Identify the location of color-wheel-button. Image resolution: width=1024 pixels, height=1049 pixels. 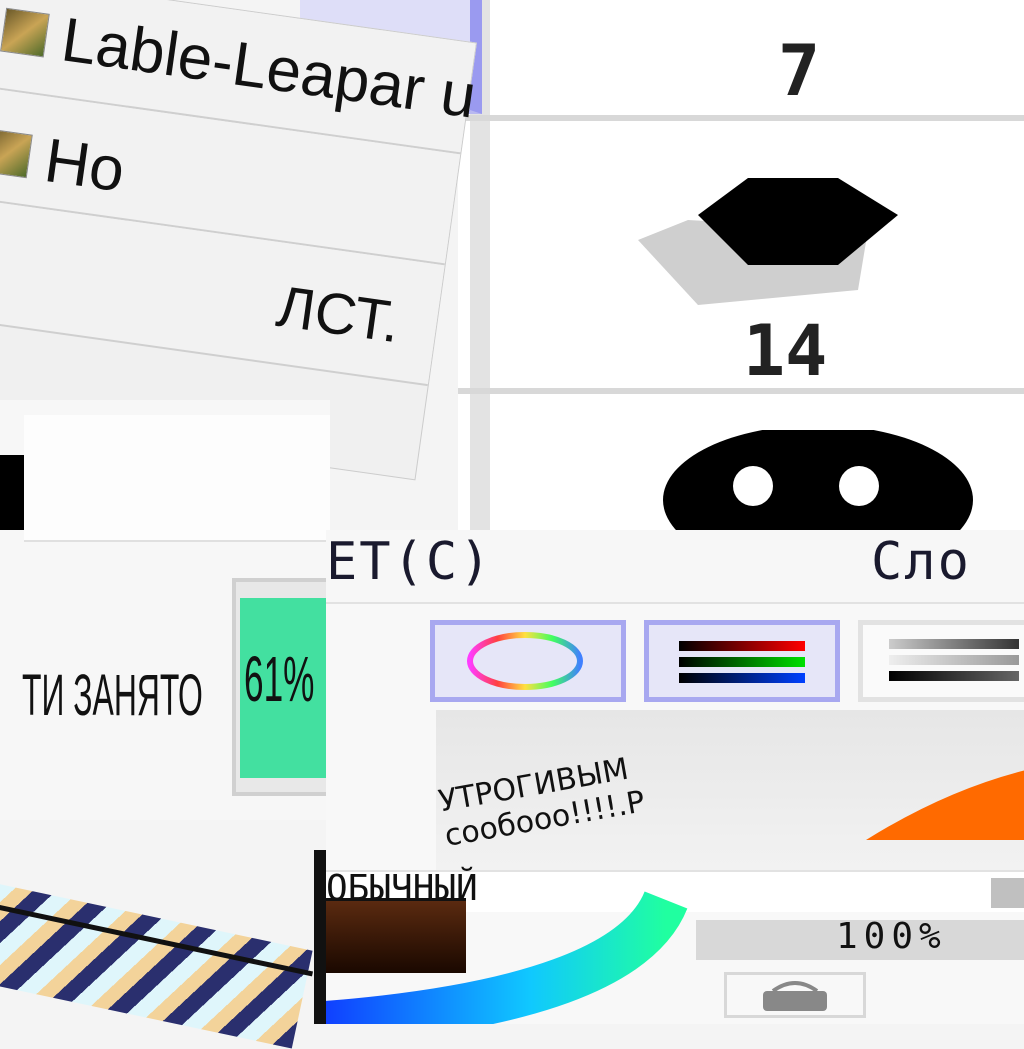
(528, 661).